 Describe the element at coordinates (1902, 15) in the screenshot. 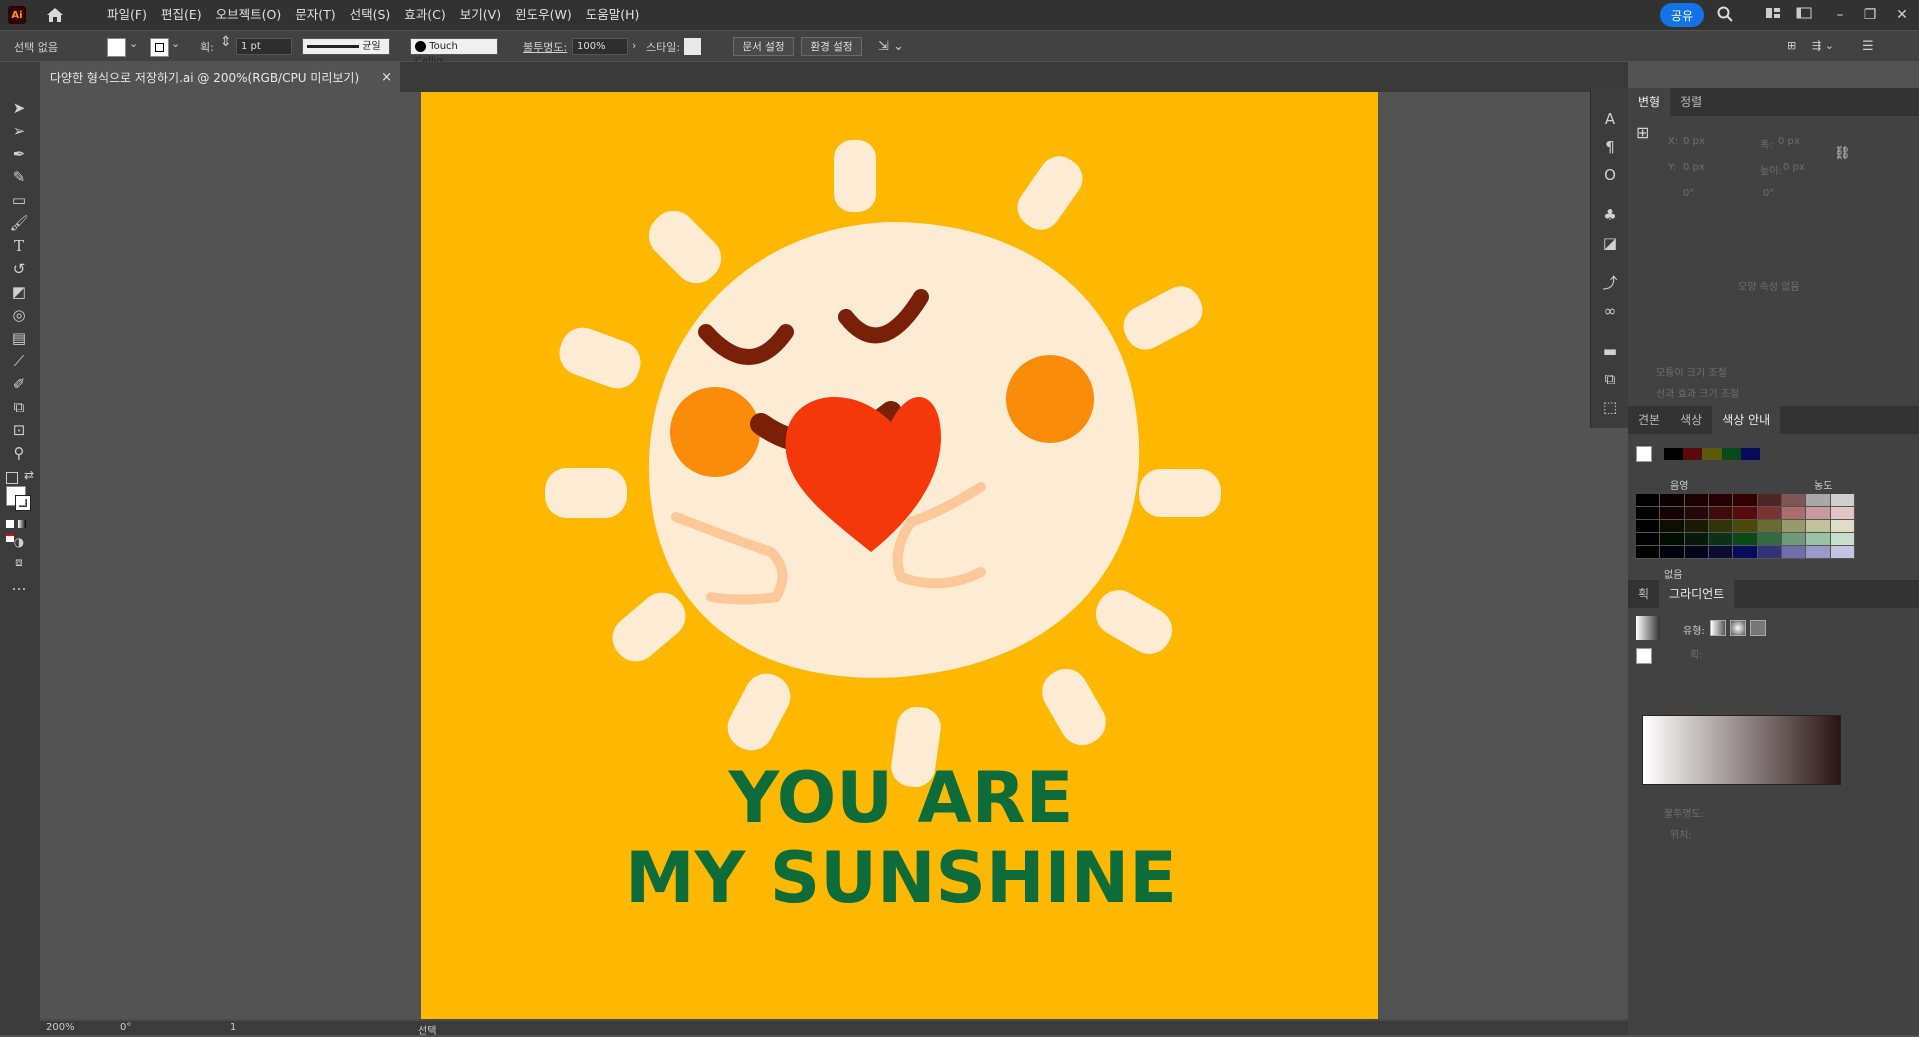

I see `close-window-icon: ✕` at that location.